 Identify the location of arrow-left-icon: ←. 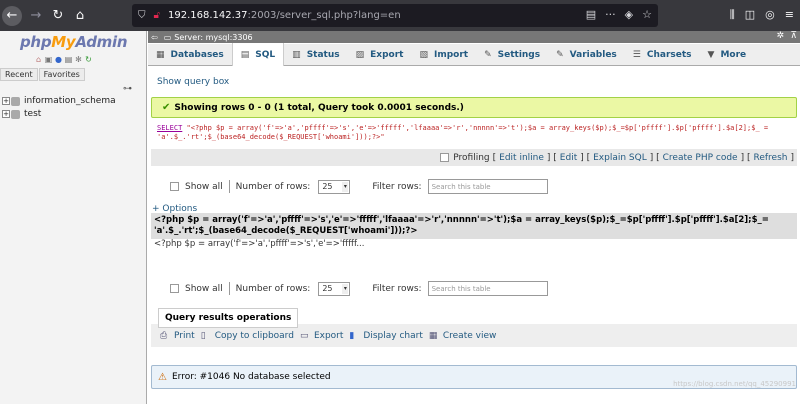
(12, 15).